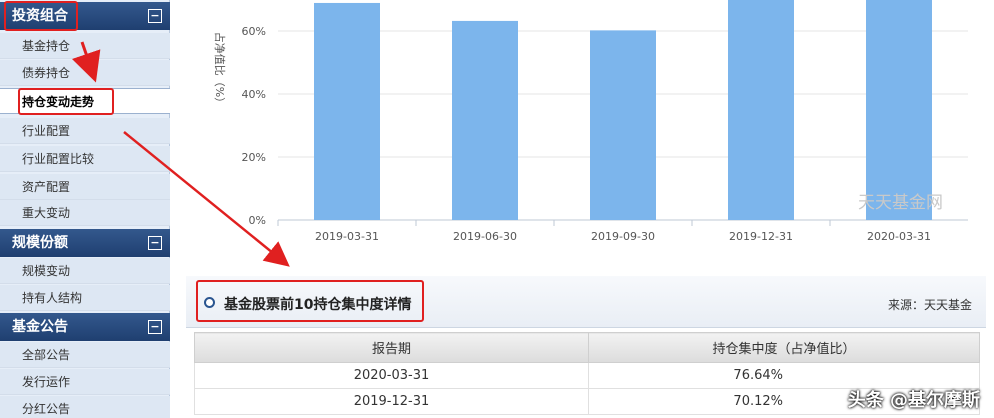  I want to click on annotation-arrows, so click(180, 154).